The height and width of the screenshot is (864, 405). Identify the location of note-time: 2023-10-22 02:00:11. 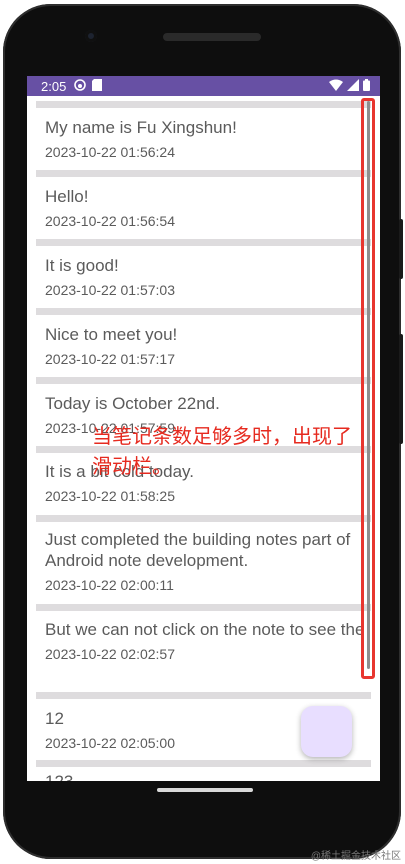
(109, 585).